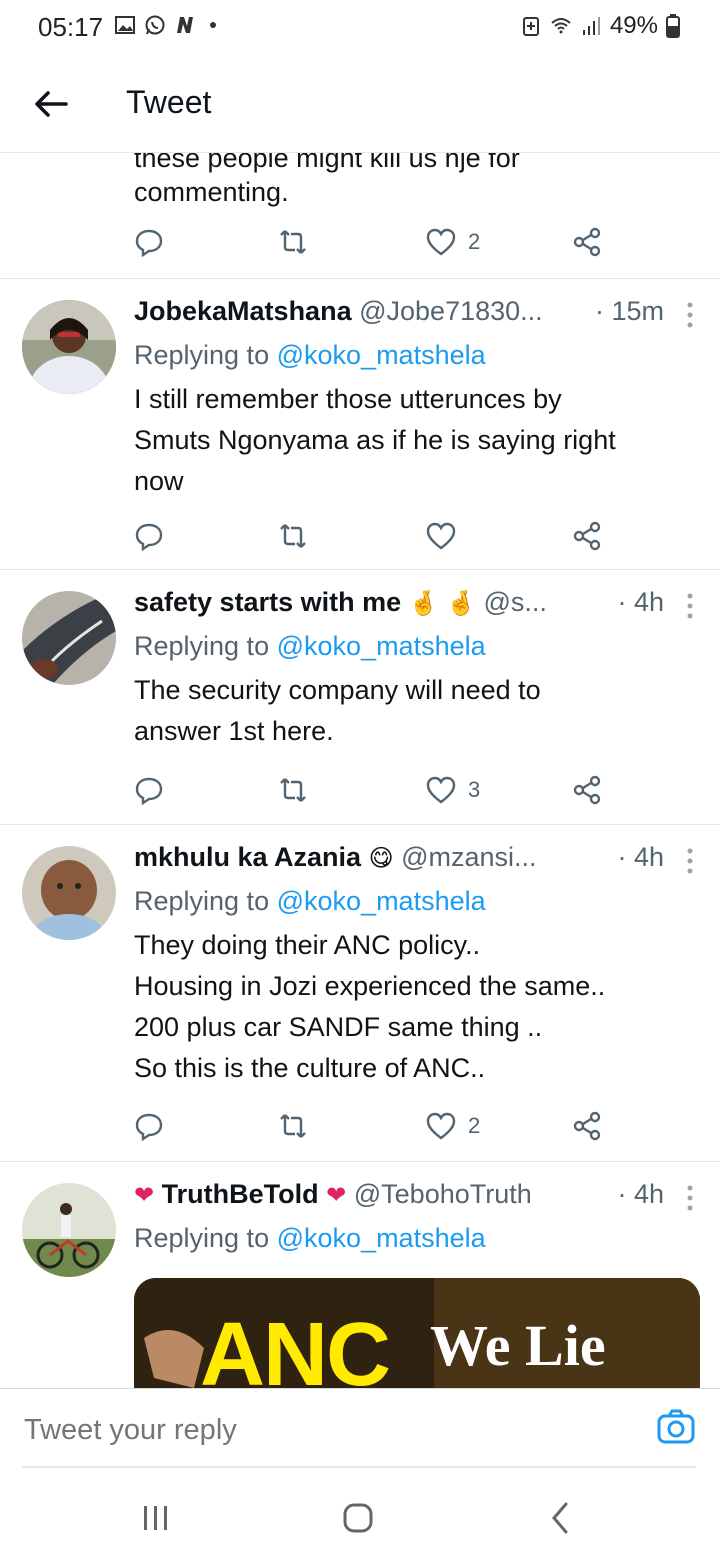  What do you see at coordinates (240, 1194) in the screenshot?
I see `display-name: TruthBeTold` at bounding box center [240, 1194].